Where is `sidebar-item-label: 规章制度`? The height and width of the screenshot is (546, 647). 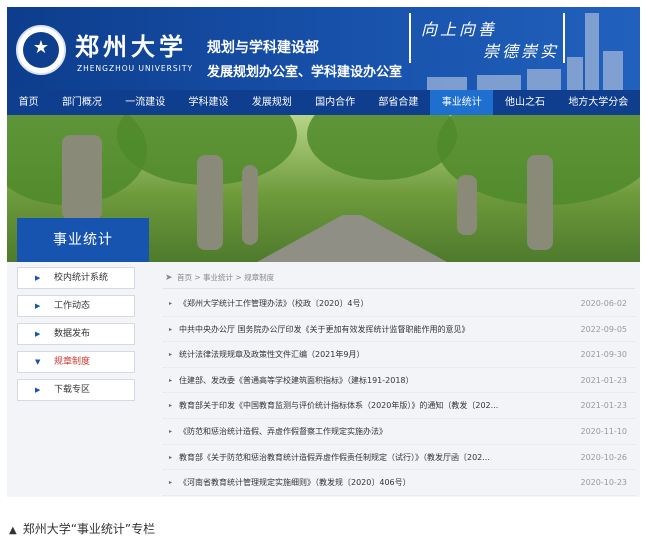 sidebar-item-label: 规章制度 is located at coordinates (72, 362).